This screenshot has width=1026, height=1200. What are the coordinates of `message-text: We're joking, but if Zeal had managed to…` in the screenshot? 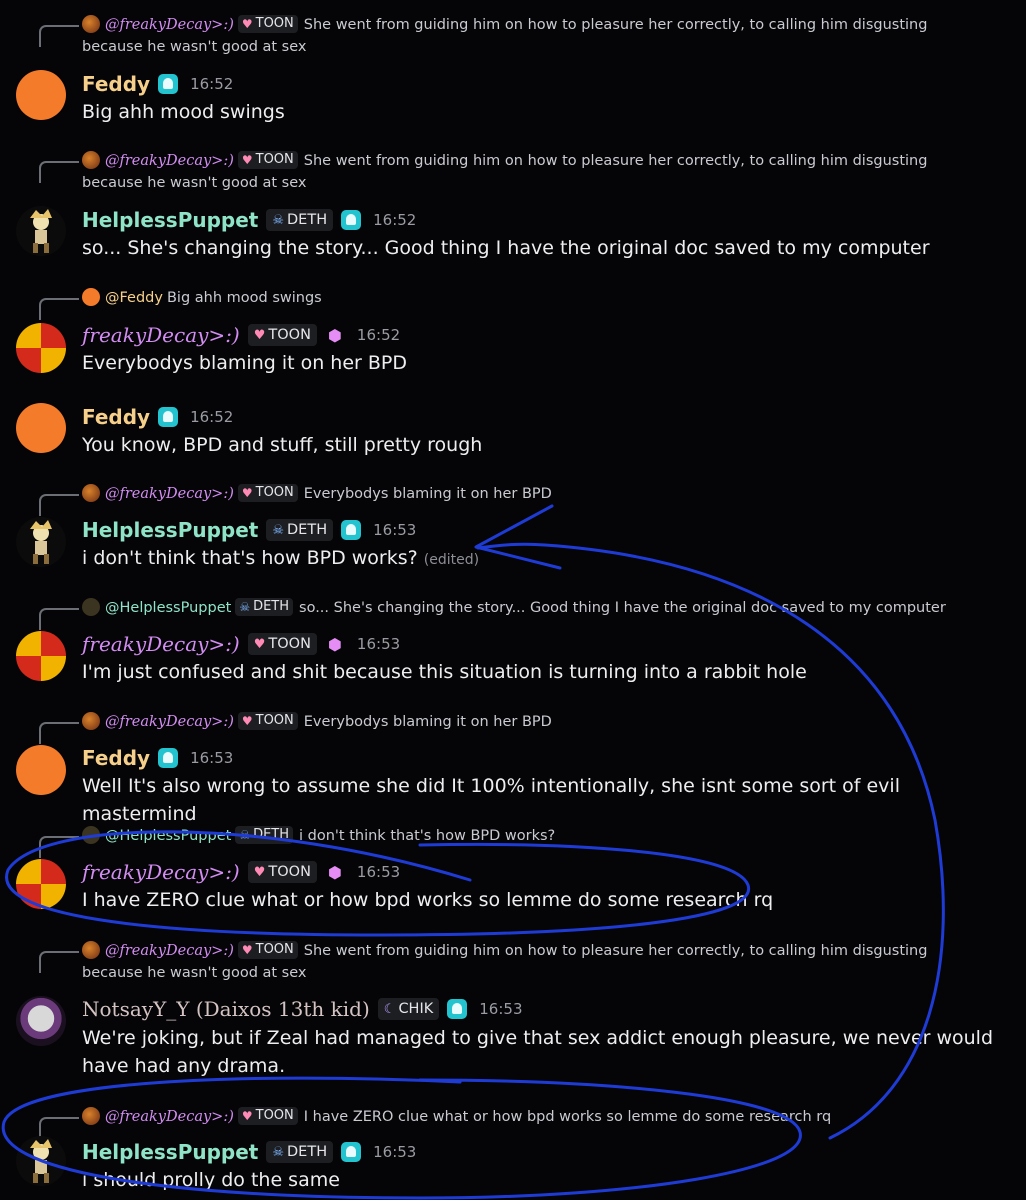 It's located at (538, 1052).